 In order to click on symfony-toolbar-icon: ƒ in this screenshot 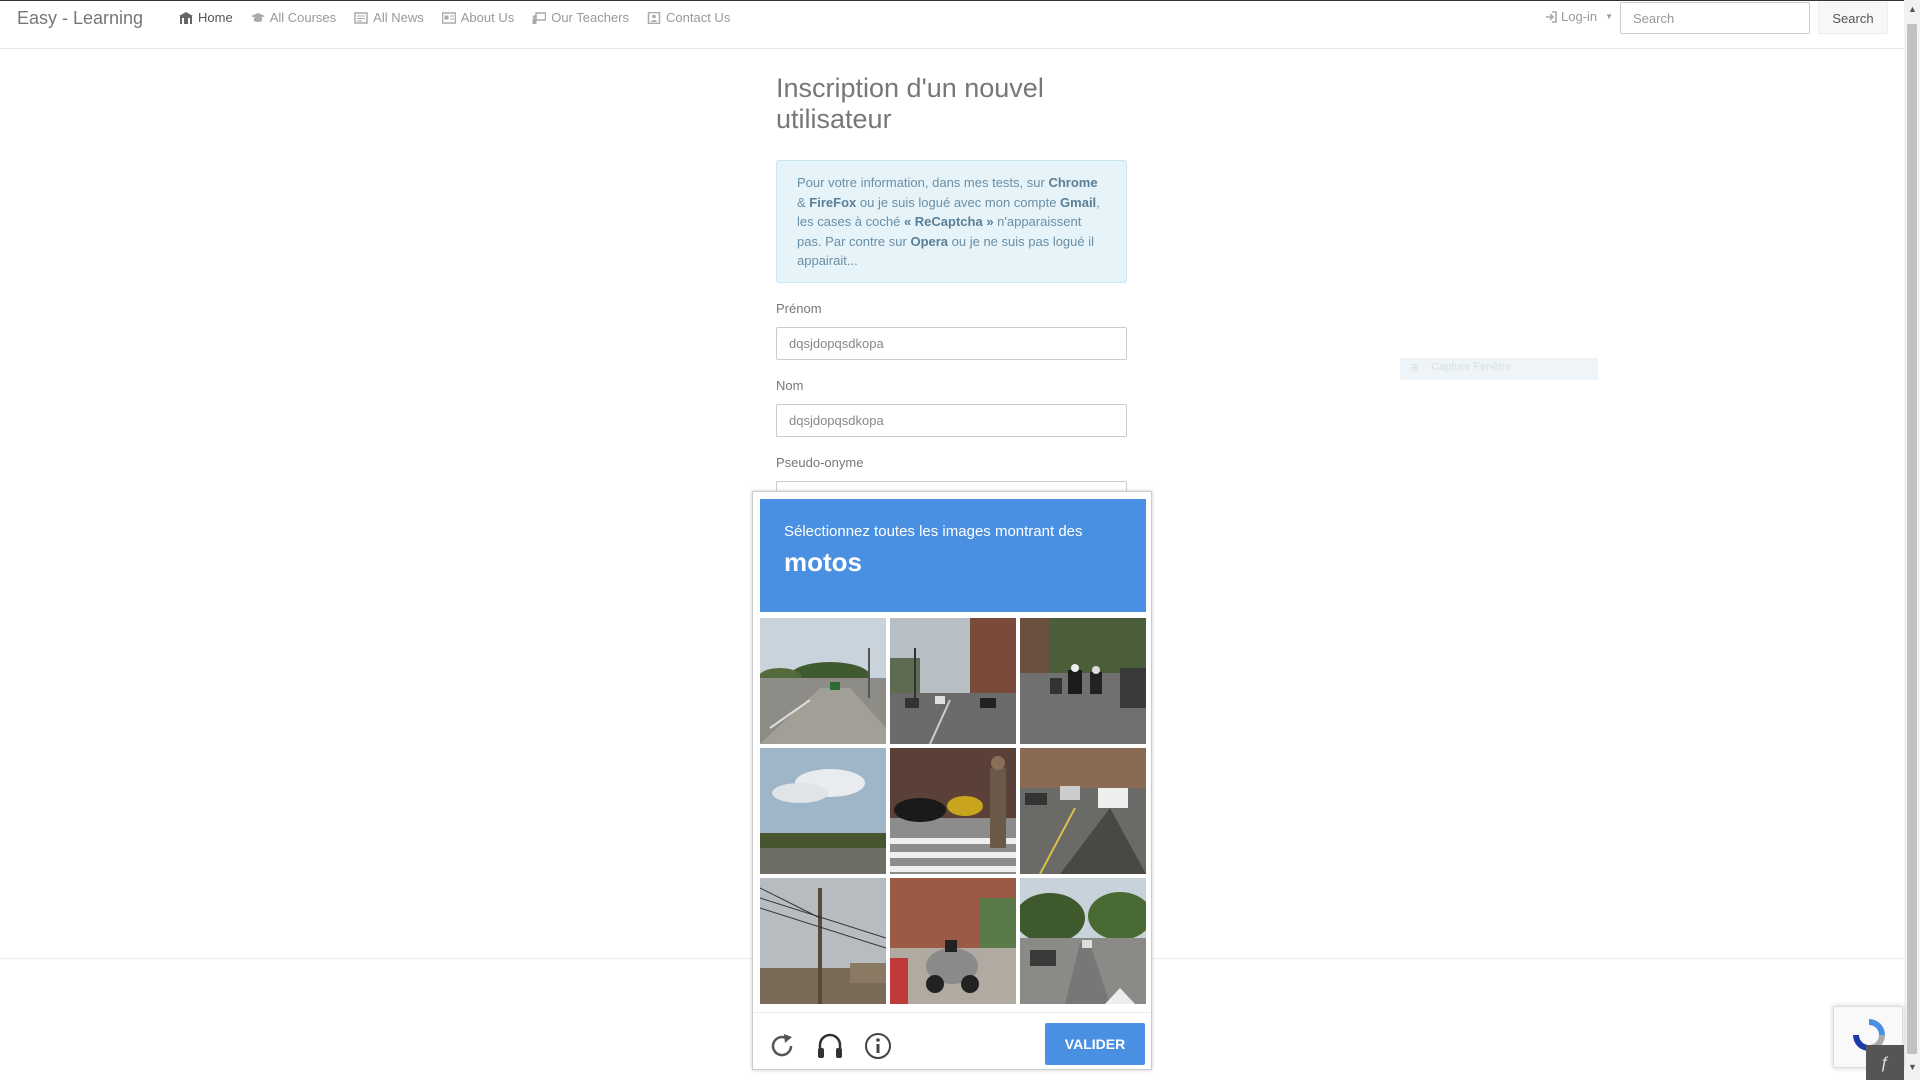, I will do `click(1885, 1062)`.